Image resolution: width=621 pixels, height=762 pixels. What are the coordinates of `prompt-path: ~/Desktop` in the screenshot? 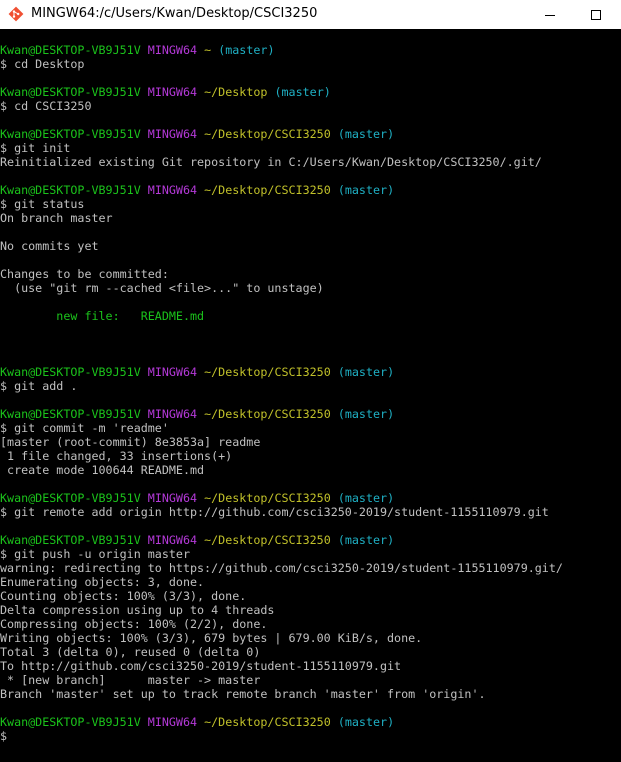 It's located at (236, 92).